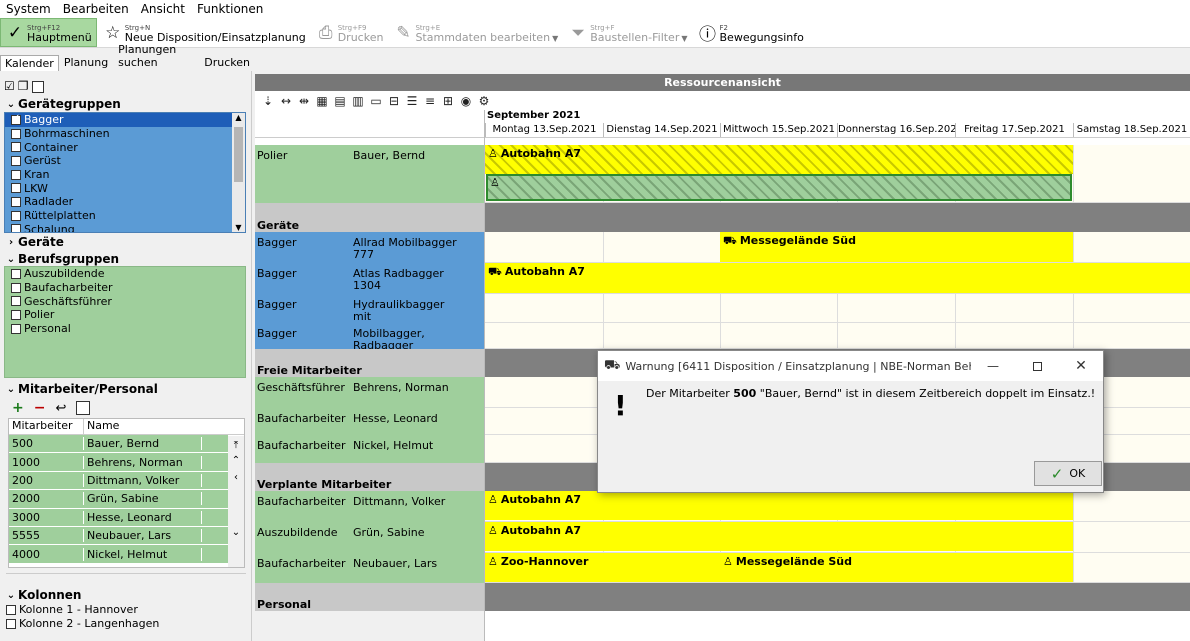 Image resolution: width=1190 pixels, height=641 pixels. Describe the element at coordinates (475, 32) in the screenshot. I see `stammdaten-button: ✎ Strg+E Stammdaten bearbeiten ▼` at that location.